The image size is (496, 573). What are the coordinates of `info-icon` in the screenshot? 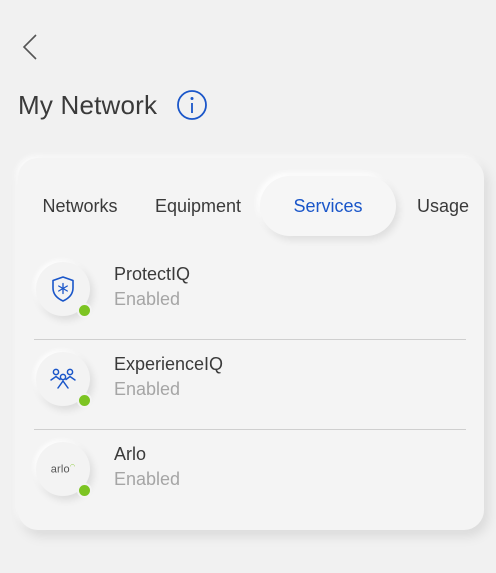 It's located at (192, 105).